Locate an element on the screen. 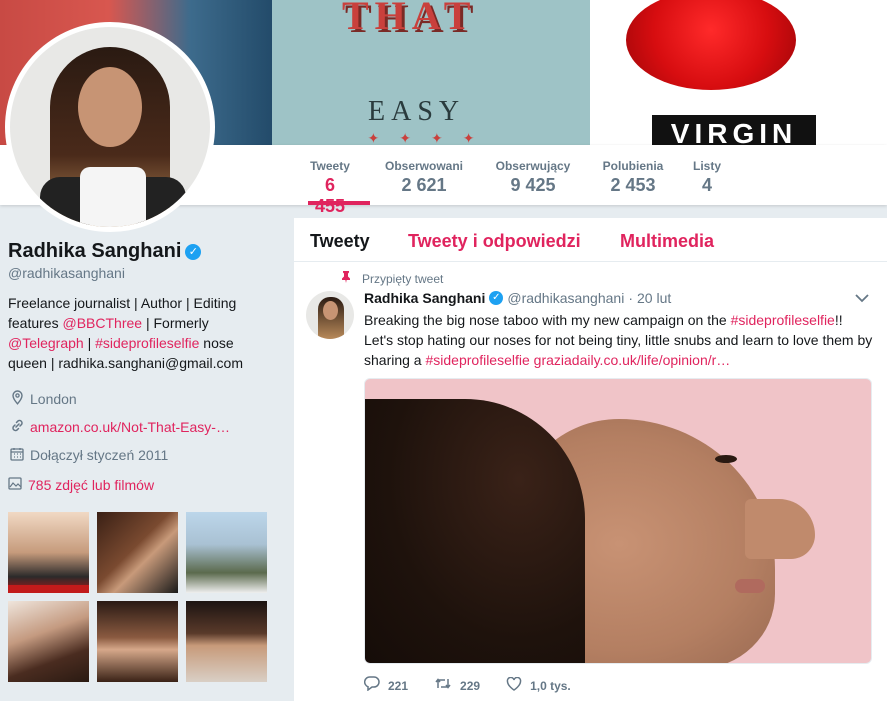  ornament-icon: ✦✦✦✦ is located at coordinates (431, 137).